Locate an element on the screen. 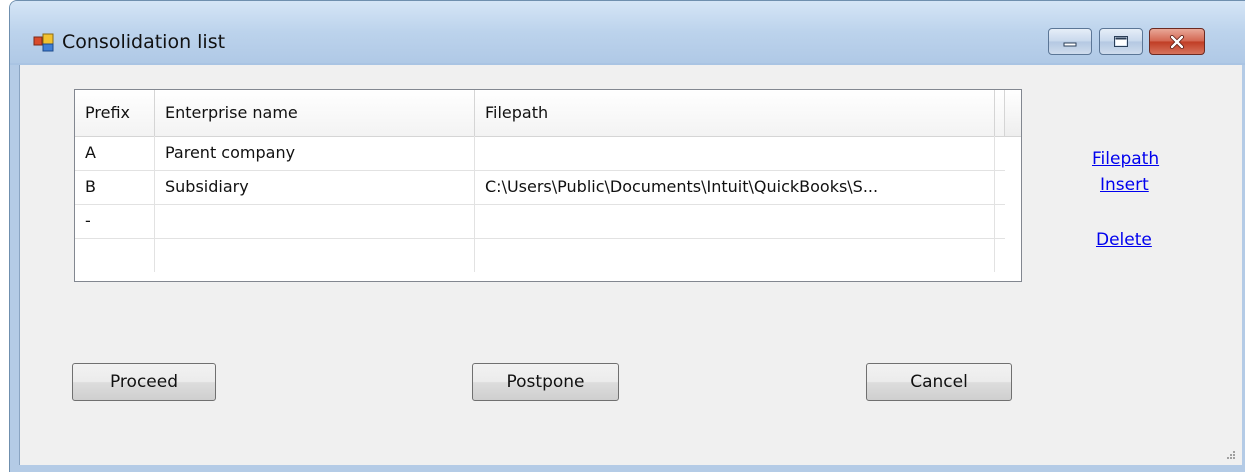  table-row: - is located at coordinates (540, 221).